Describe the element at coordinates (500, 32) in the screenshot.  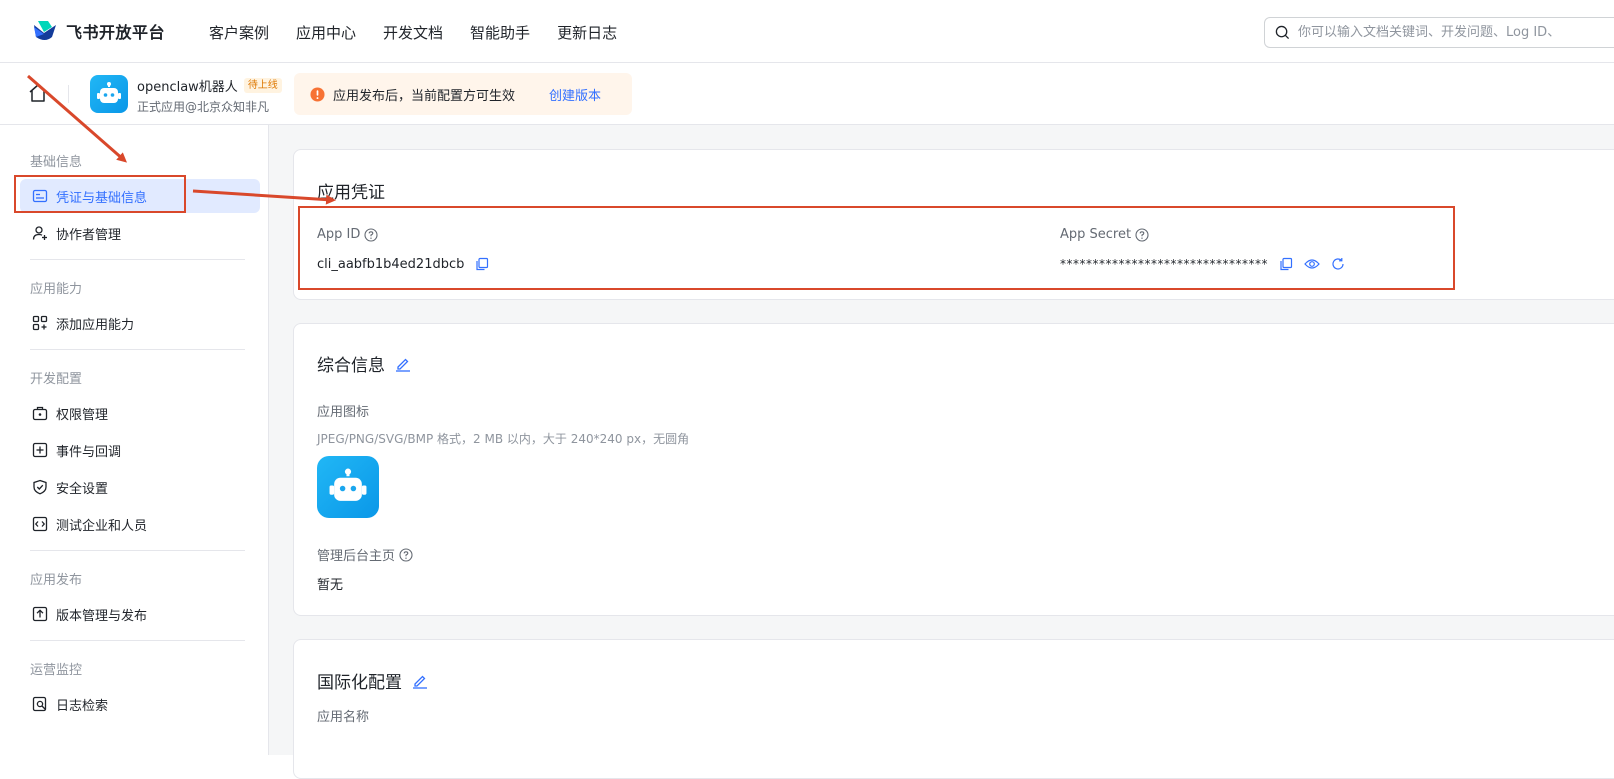
I see `nav-item-assistant: 智能助手` at that location.